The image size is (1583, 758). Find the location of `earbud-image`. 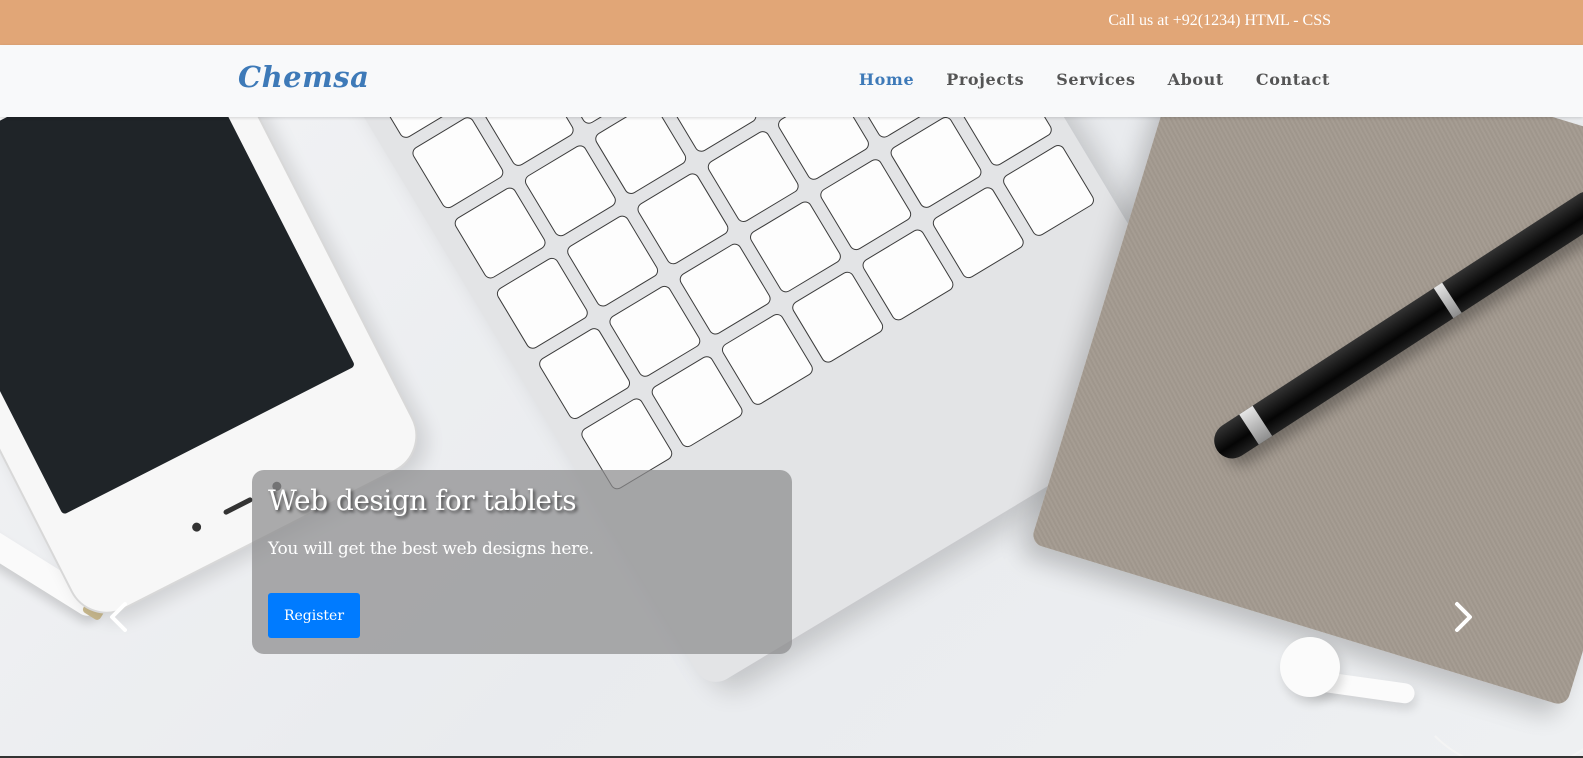

earbud-image is located at coordinates (1310, 667).